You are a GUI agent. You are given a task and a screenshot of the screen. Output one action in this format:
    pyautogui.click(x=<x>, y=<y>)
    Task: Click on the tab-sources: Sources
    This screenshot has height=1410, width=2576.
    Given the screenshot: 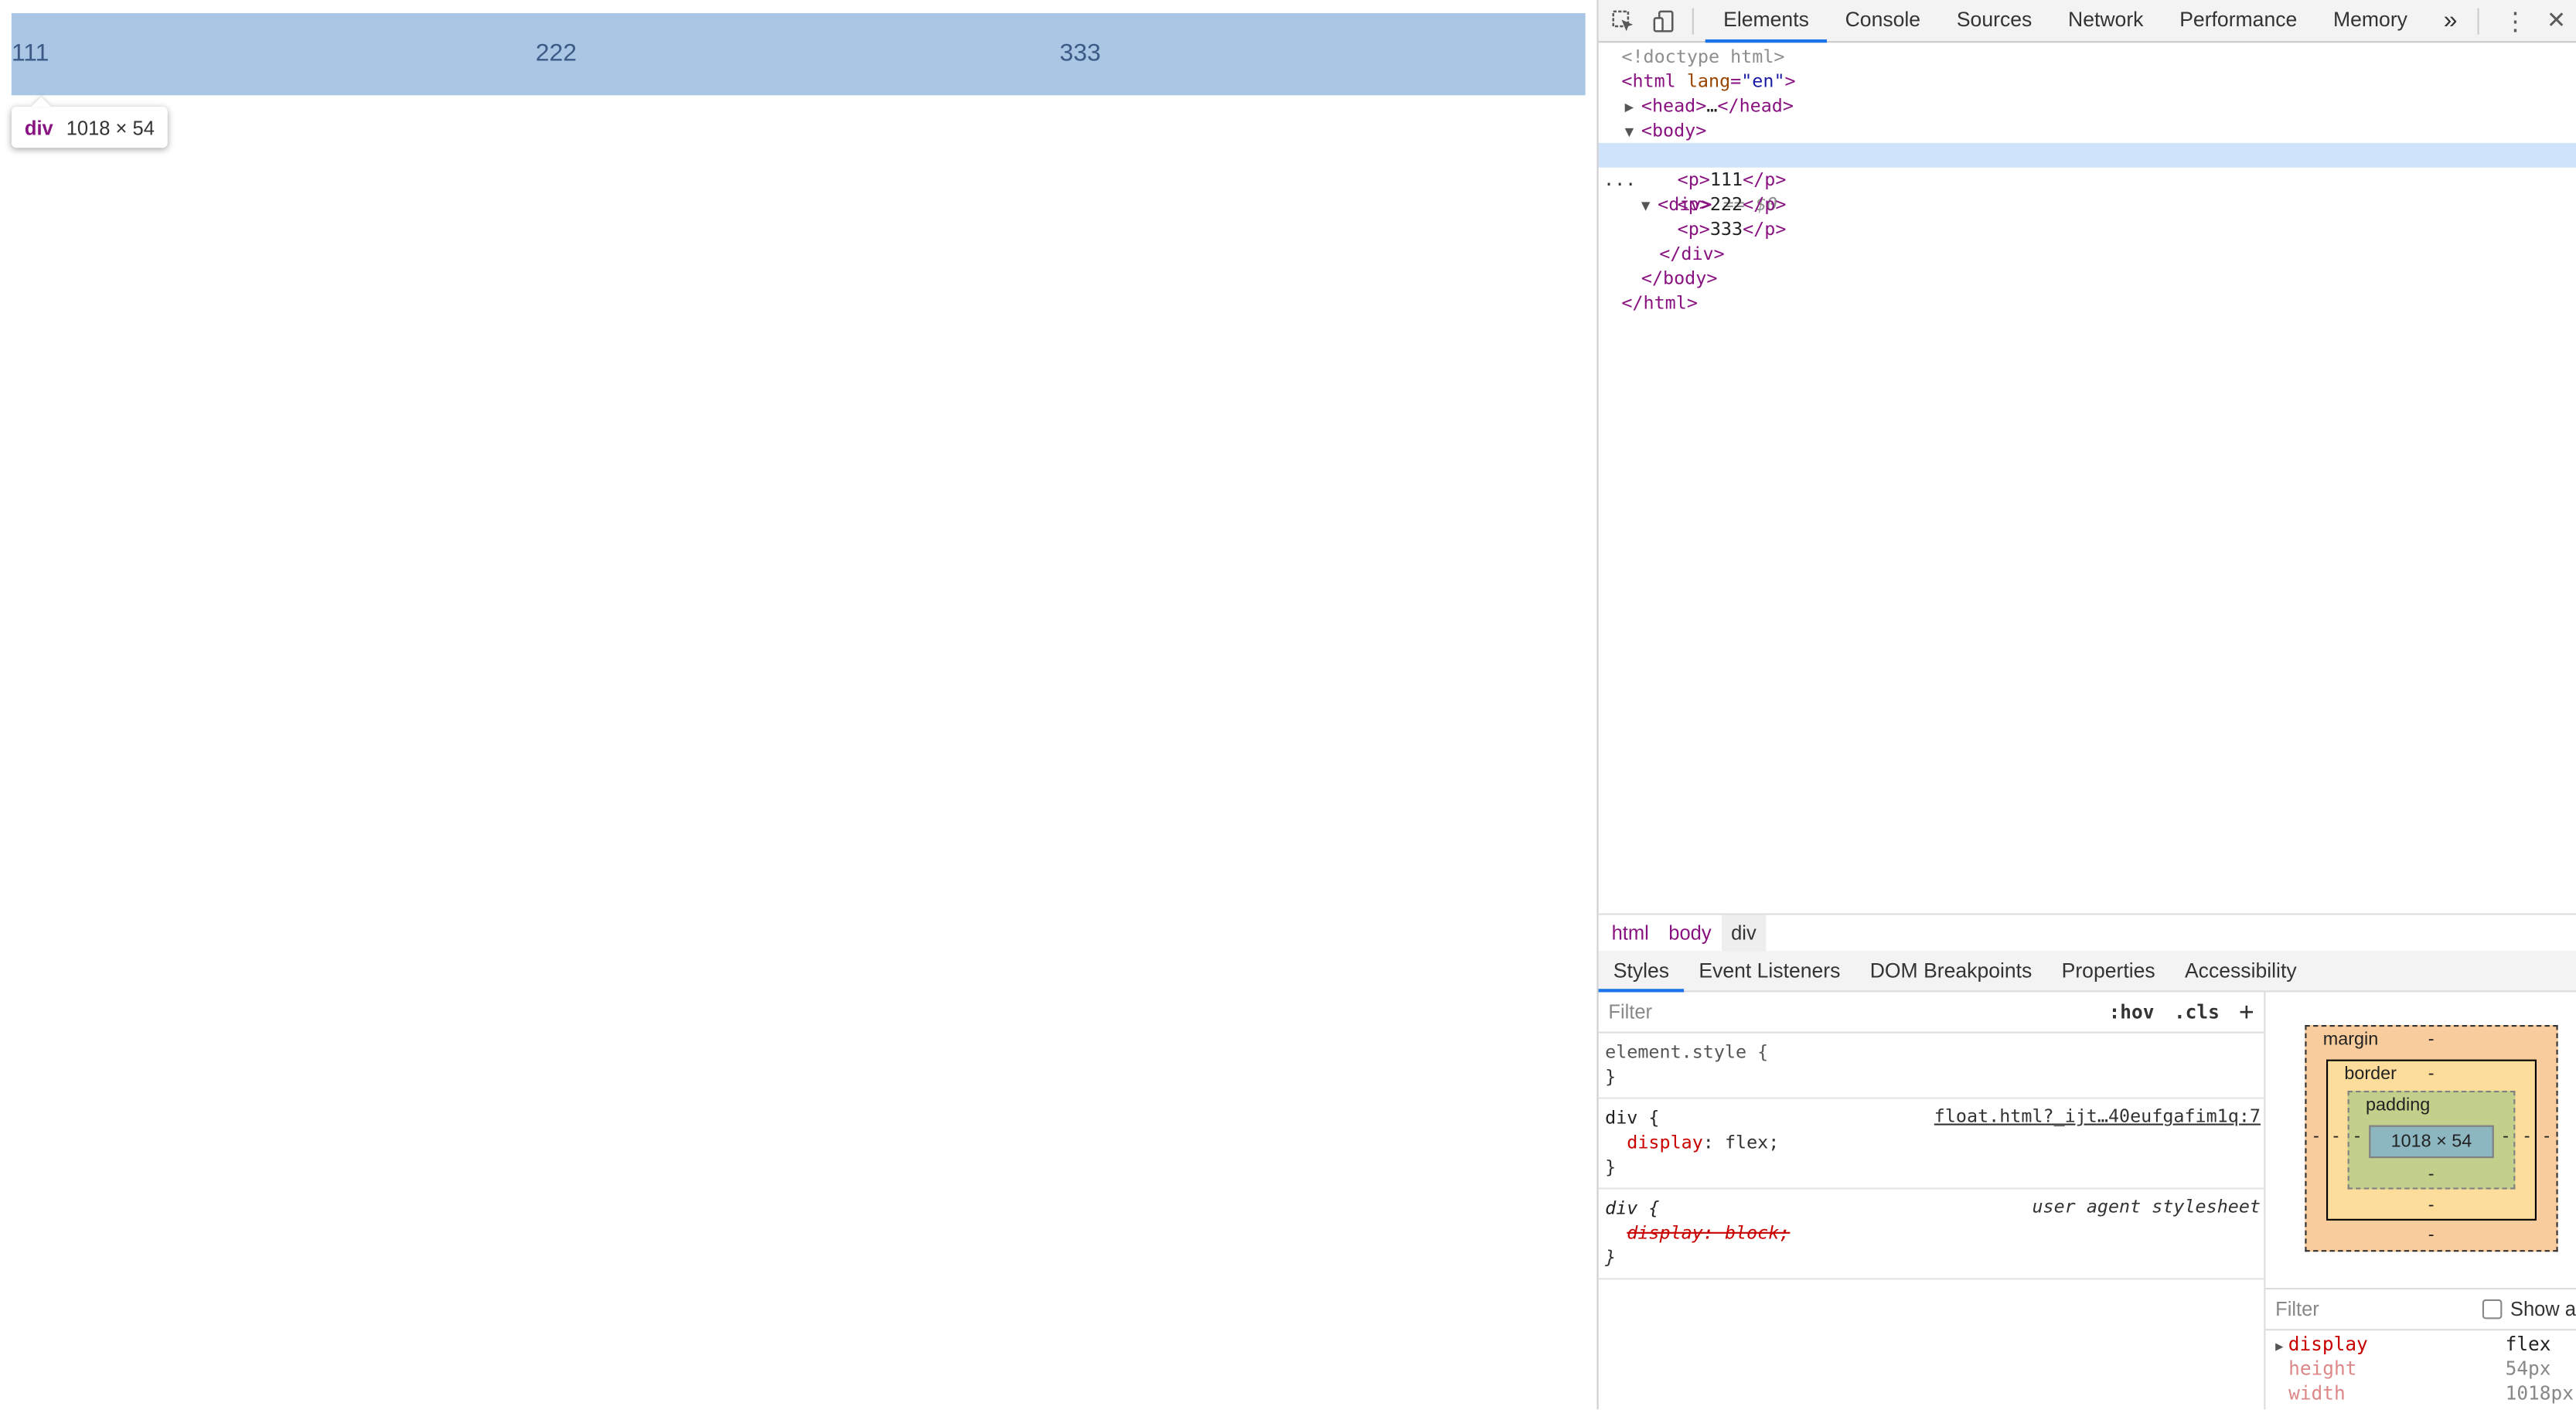 What is the action you would take?
    pyautogui.click(x=1994, y=20)
    